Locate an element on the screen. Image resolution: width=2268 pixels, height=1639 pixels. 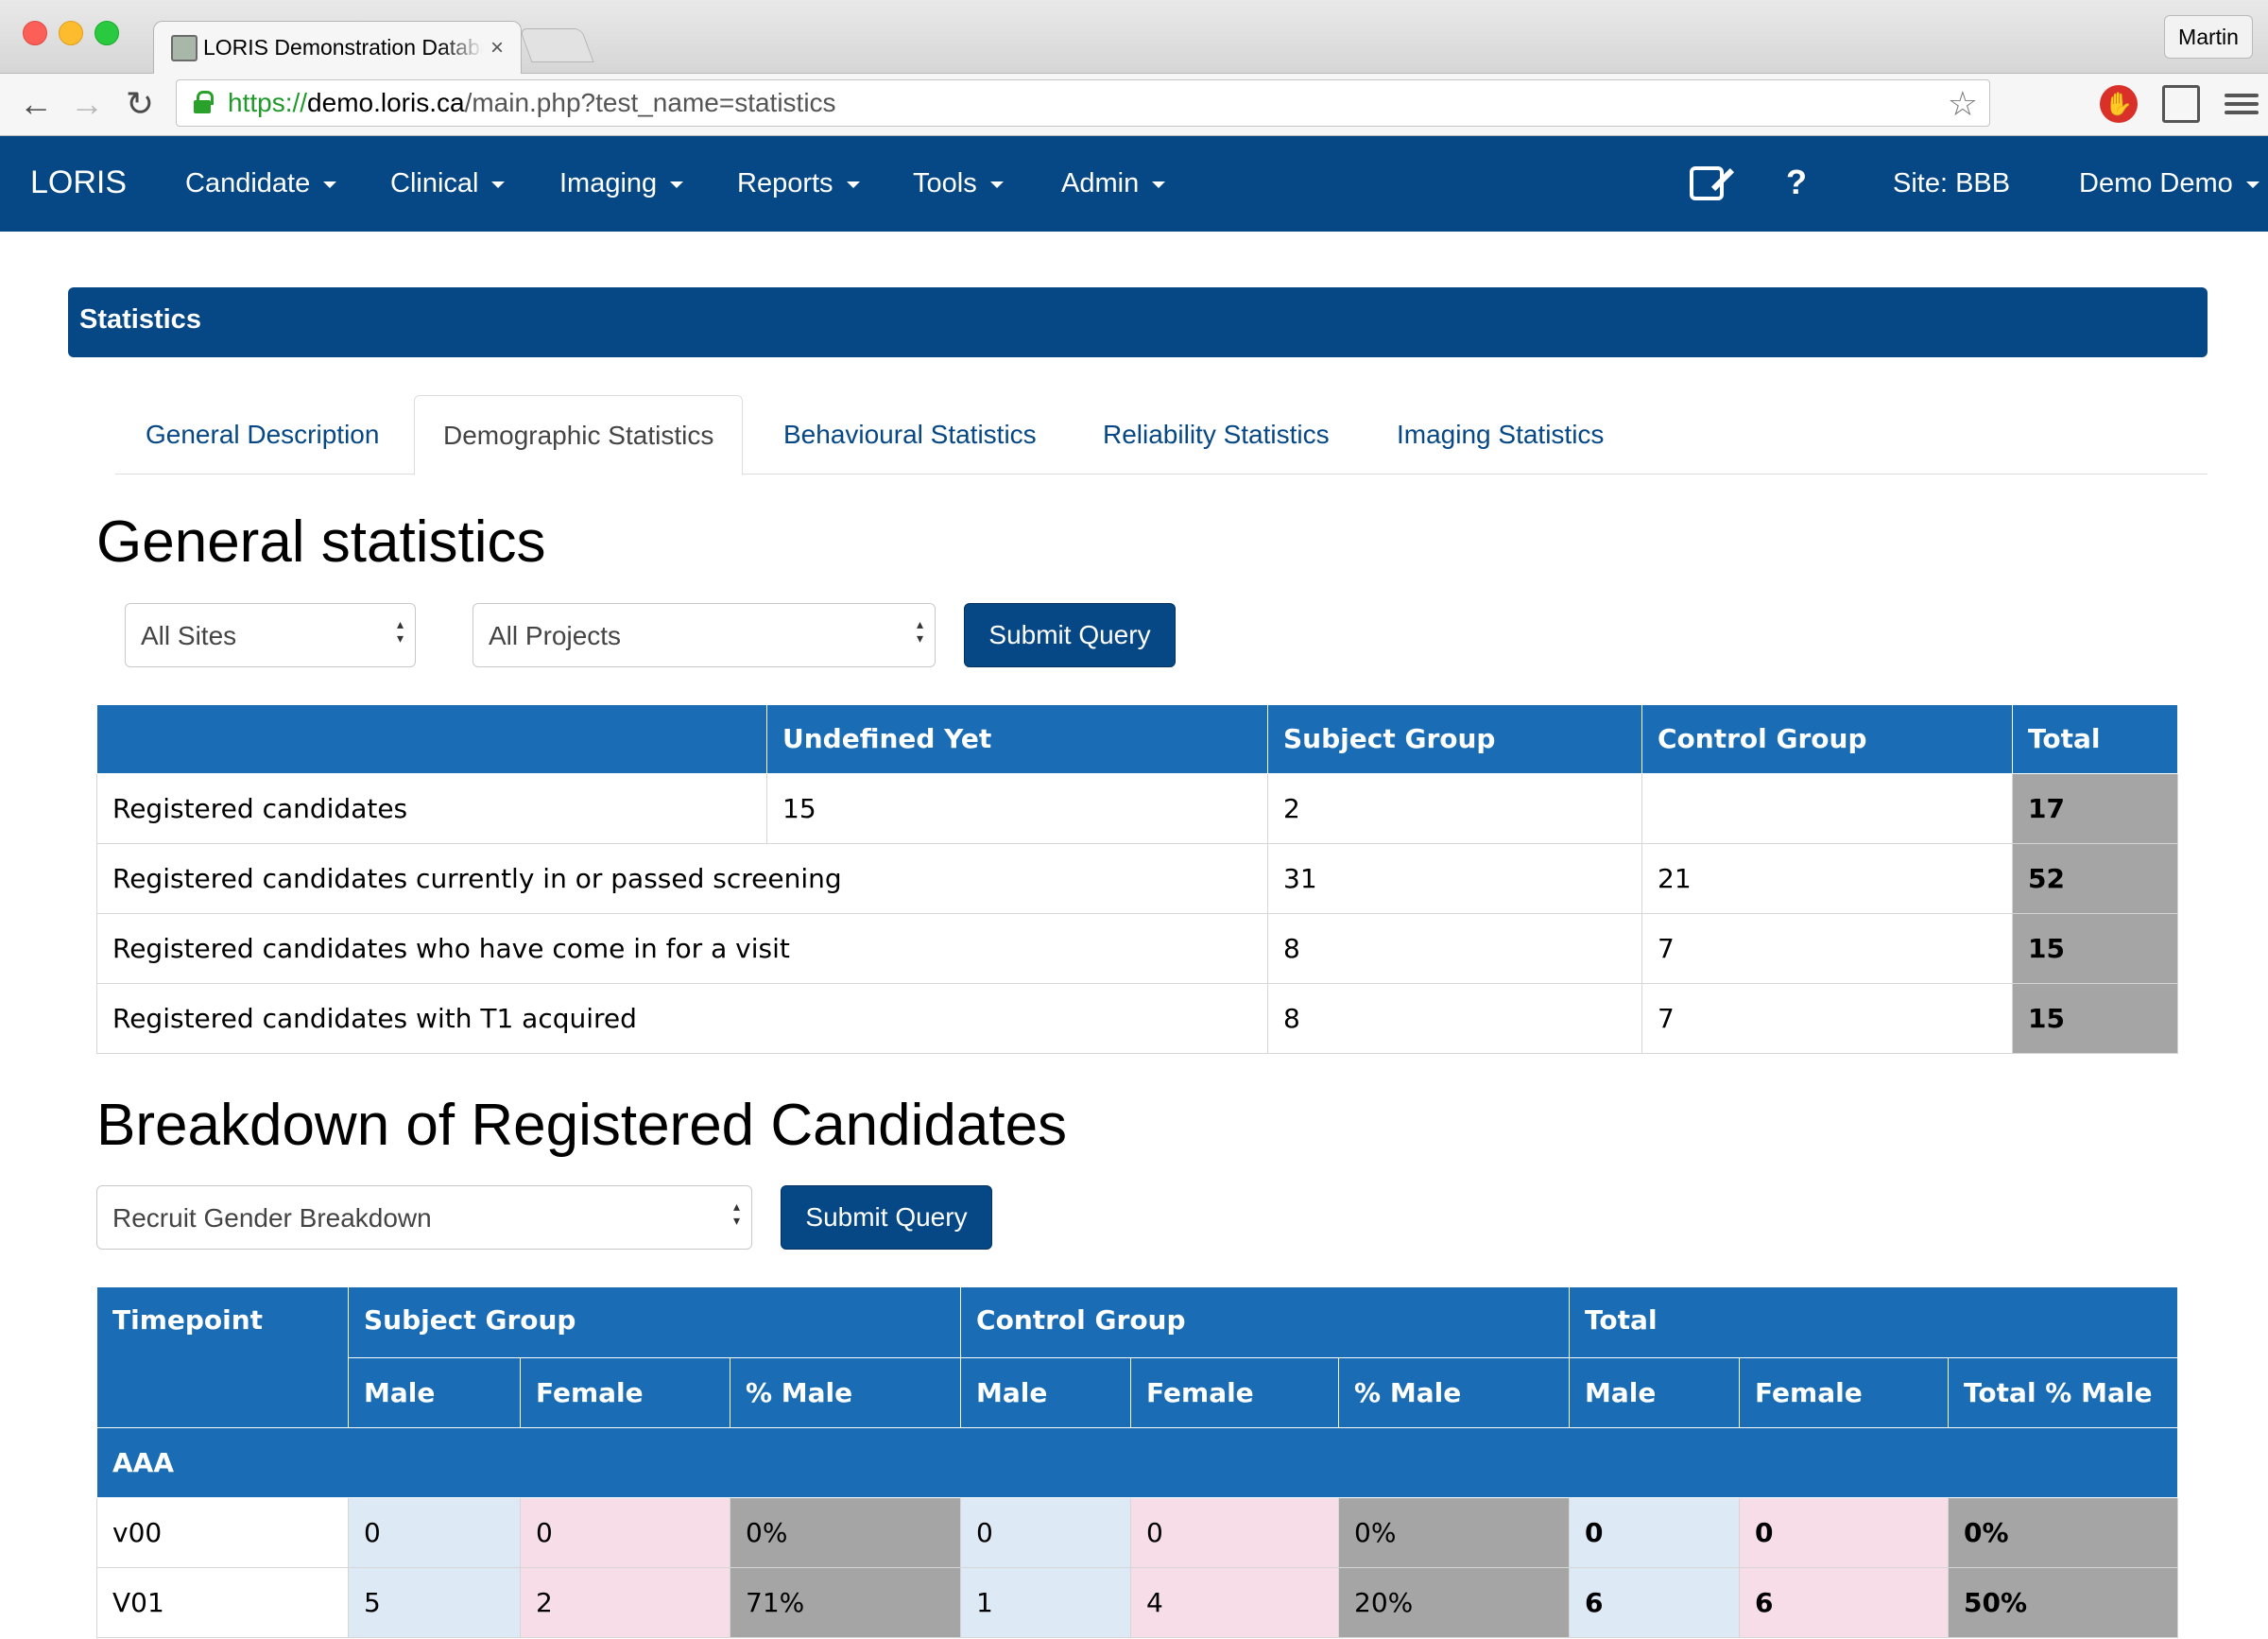
tab-demographic-statistics: Demographic Statistics is located at coordinates (579, 435).